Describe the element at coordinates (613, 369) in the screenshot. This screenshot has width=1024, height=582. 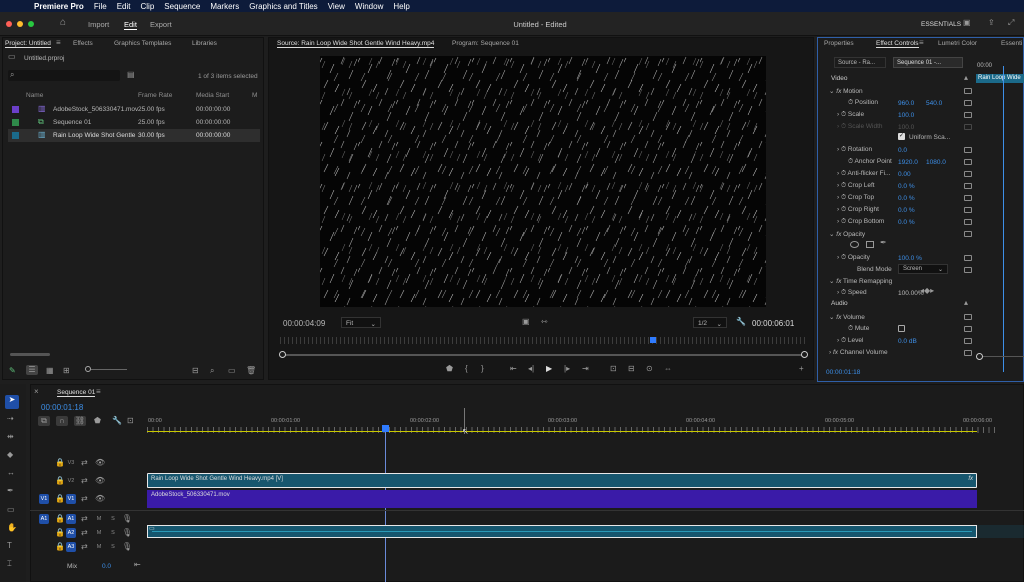
I see `insert-icon: ⊡` at that location.